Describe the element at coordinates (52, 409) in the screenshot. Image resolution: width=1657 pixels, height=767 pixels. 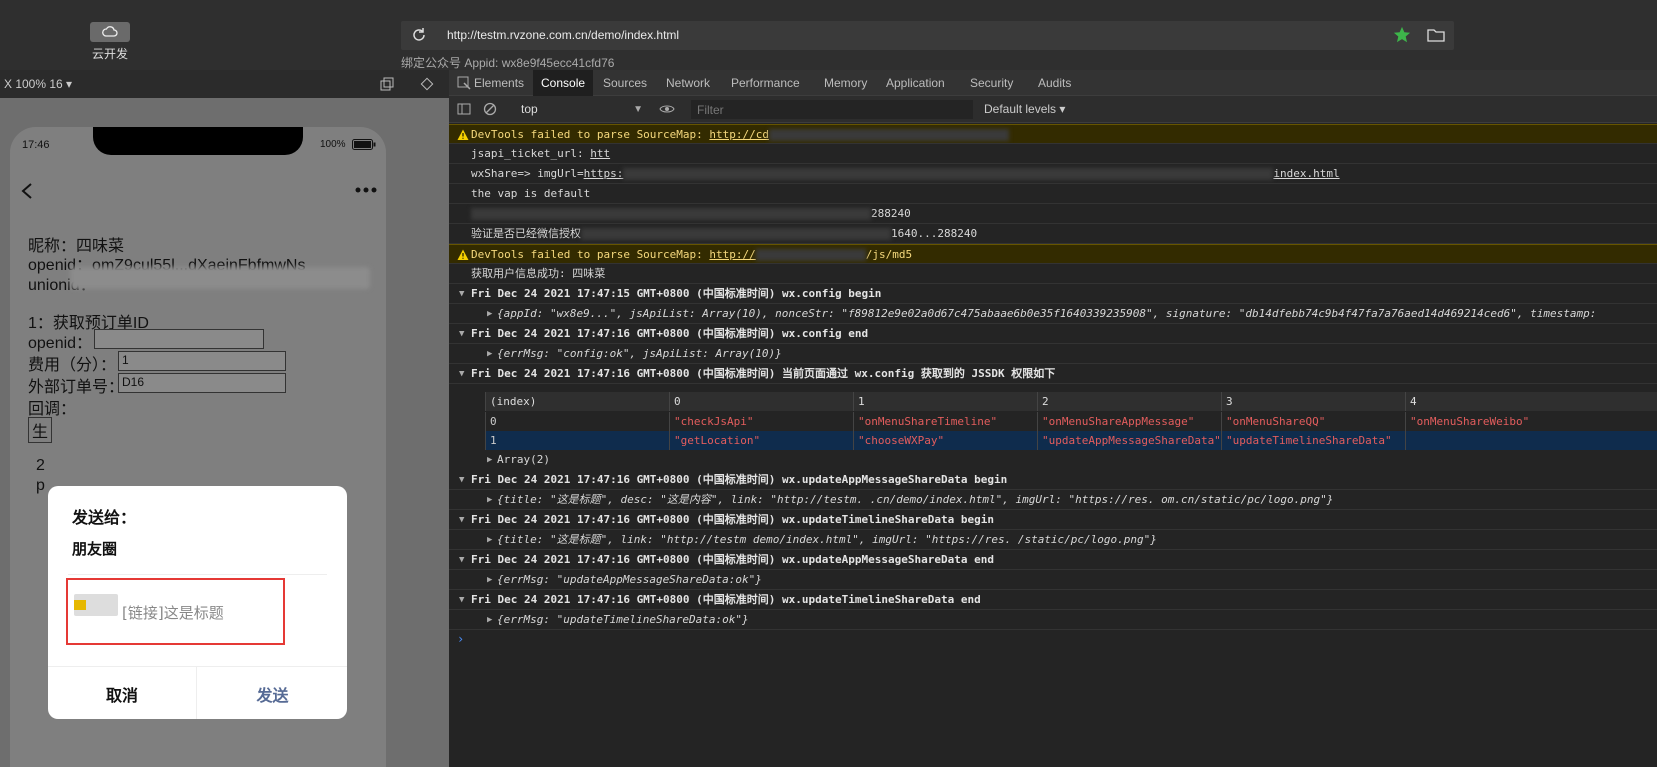
I see `callback-label: 回调：` at that location.